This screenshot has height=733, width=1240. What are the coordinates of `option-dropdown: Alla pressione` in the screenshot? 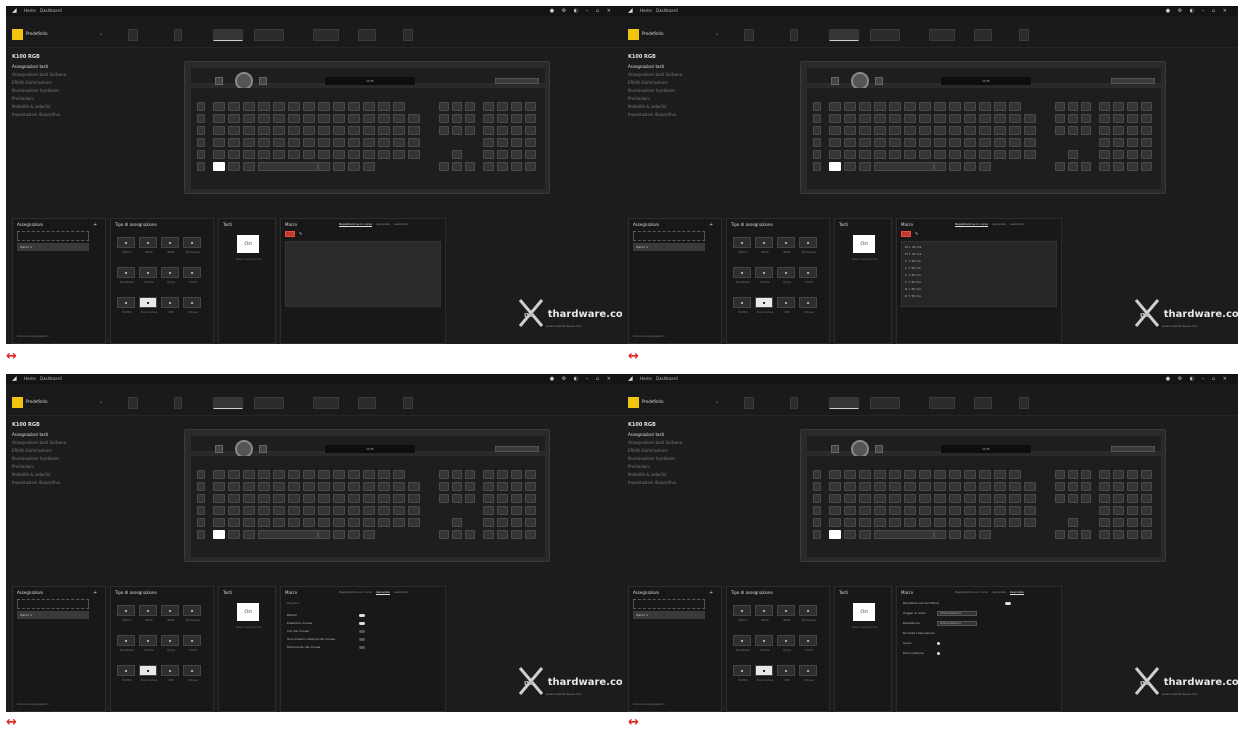 It's located at (957, 623).